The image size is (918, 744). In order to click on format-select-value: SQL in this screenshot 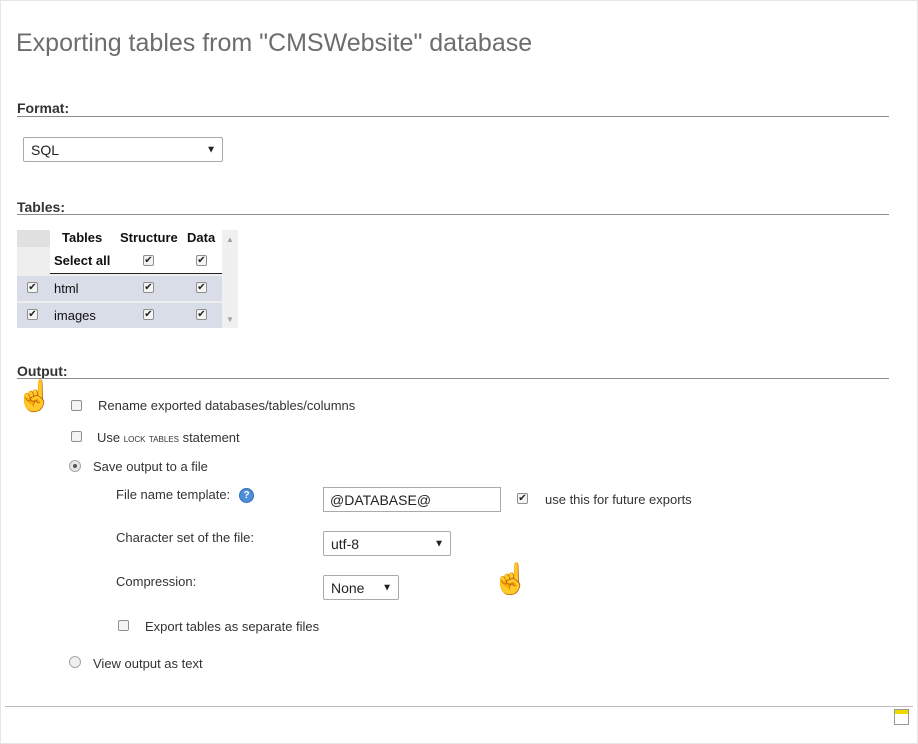, I will do `click(45, 149)`.